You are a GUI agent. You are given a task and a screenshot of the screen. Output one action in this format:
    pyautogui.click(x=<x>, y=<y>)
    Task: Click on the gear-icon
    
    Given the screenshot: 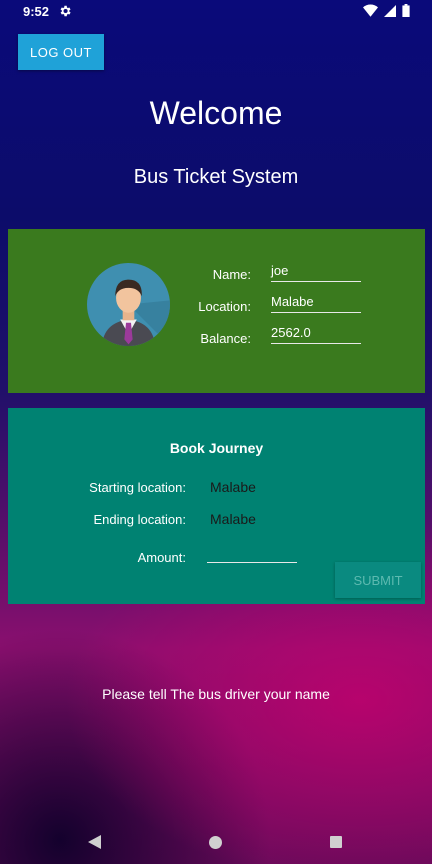 What is the action you would take?
    pyautogui.click(x=65, y=11)
    